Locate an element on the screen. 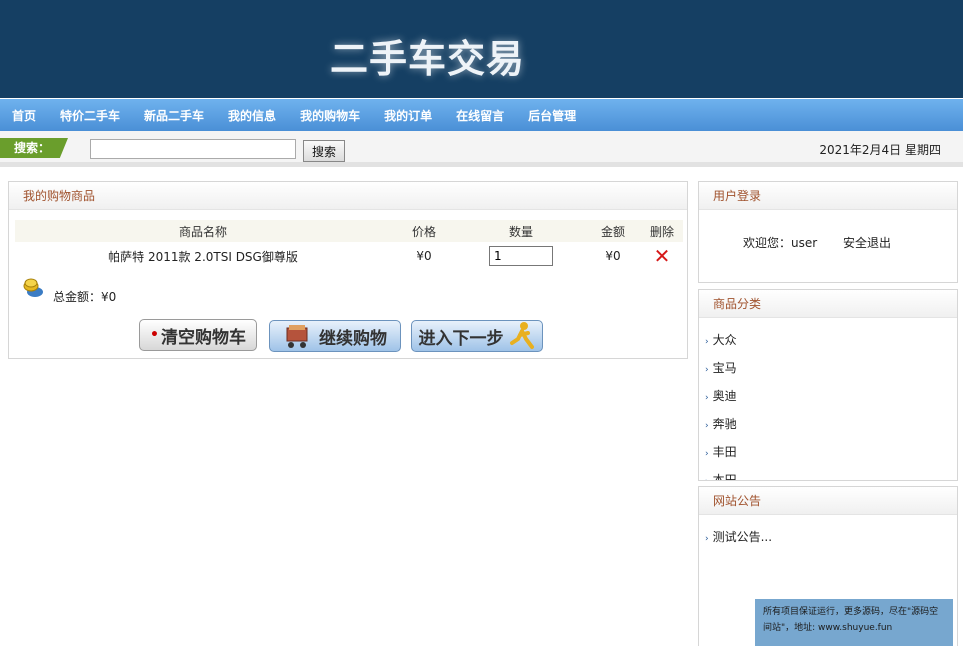  column-header-amount: 金额 is located at coordinates (613, 231).